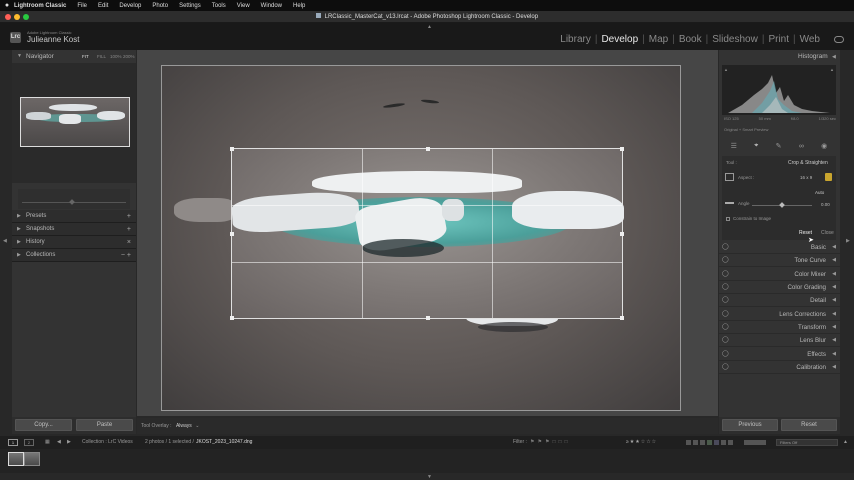 This screenshot has height=480, width=854. I want to click on close-window-button, so click(8, 17).